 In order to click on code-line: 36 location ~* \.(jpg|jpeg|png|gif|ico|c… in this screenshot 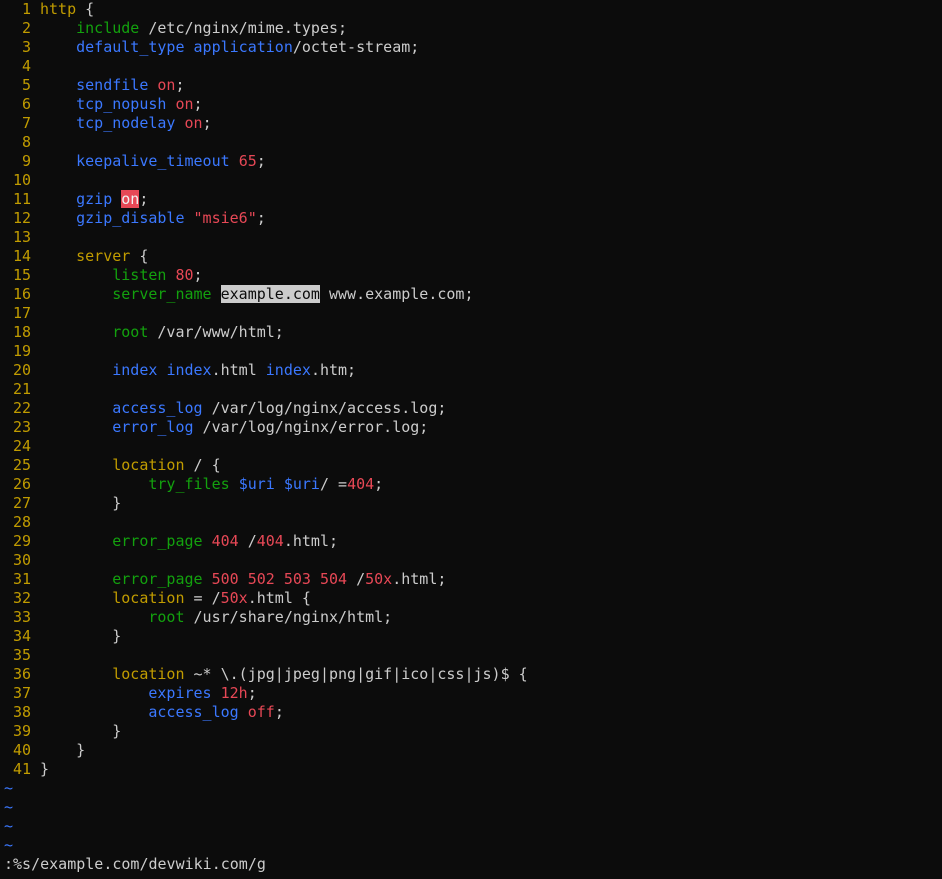, I will do `click(471, 674)`.